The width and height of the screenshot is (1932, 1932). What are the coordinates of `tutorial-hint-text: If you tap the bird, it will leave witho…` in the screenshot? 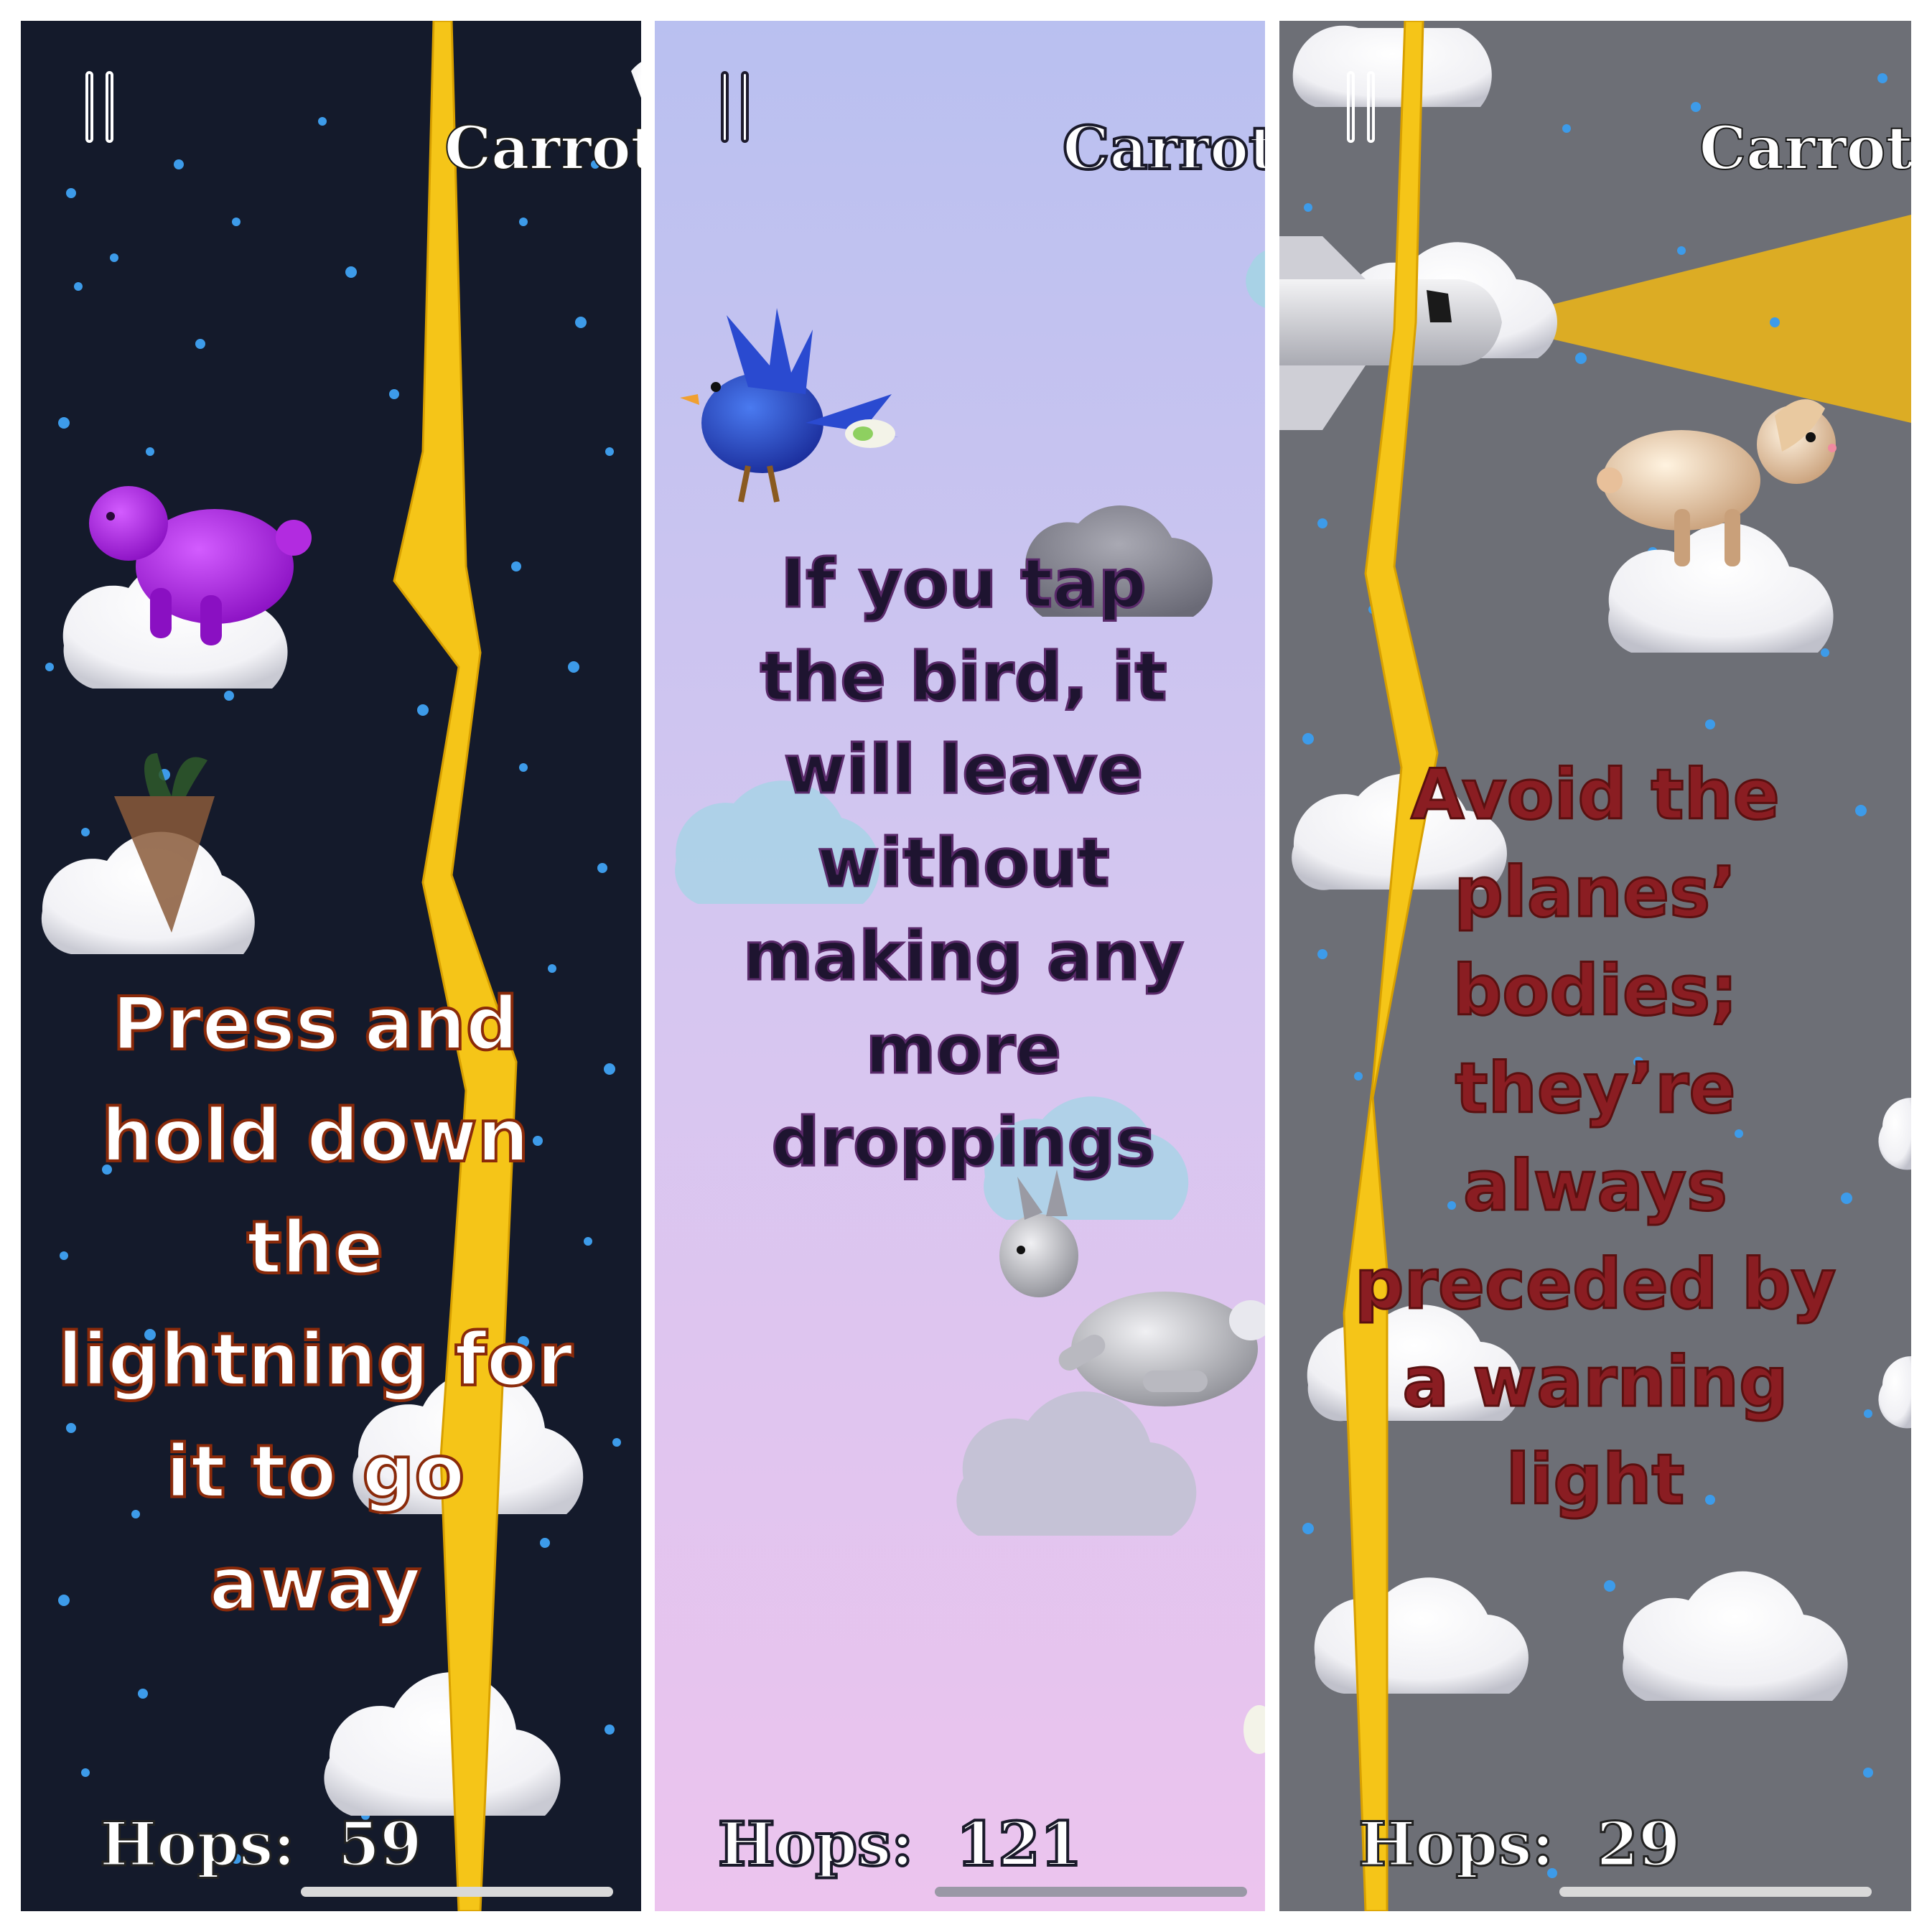 It's located at (963, 862).